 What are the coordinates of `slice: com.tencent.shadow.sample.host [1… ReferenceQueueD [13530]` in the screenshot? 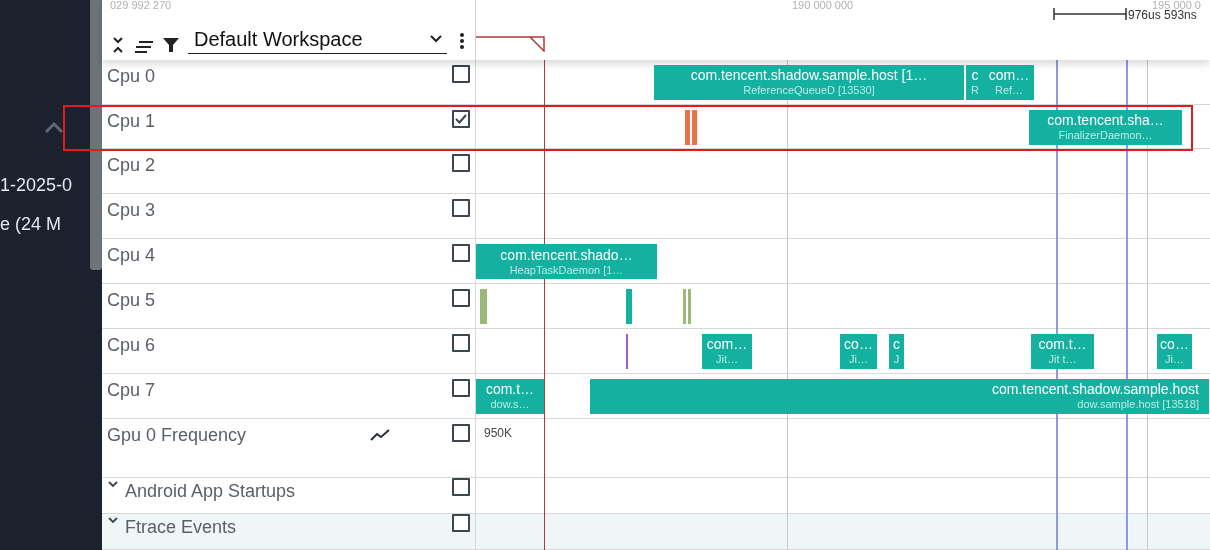 It's located at (809, 82).